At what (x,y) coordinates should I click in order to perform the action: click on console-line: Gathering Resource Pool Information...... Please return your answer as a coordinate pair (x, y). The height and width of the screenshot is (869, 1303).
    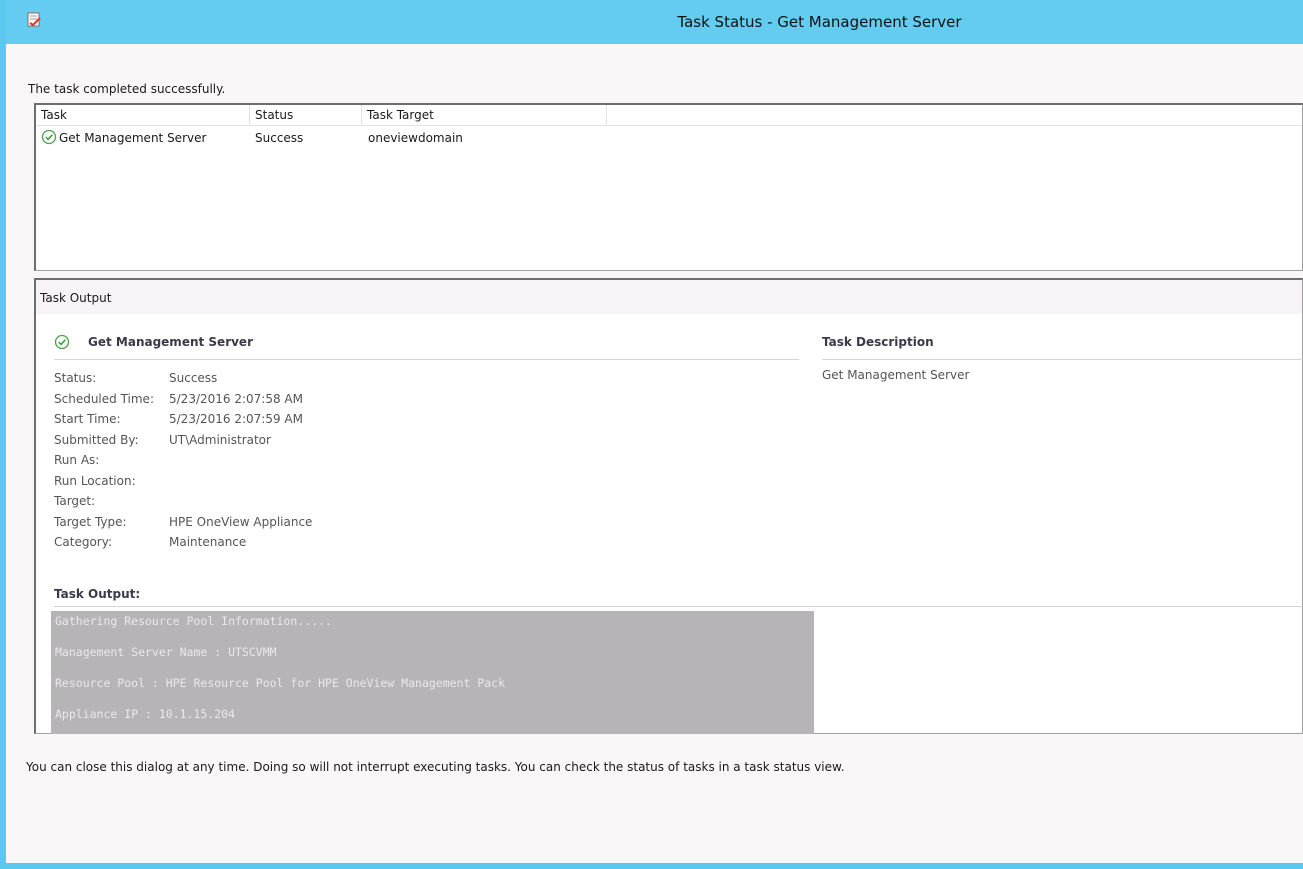
    Looking at the image, I should click on (193, 621).